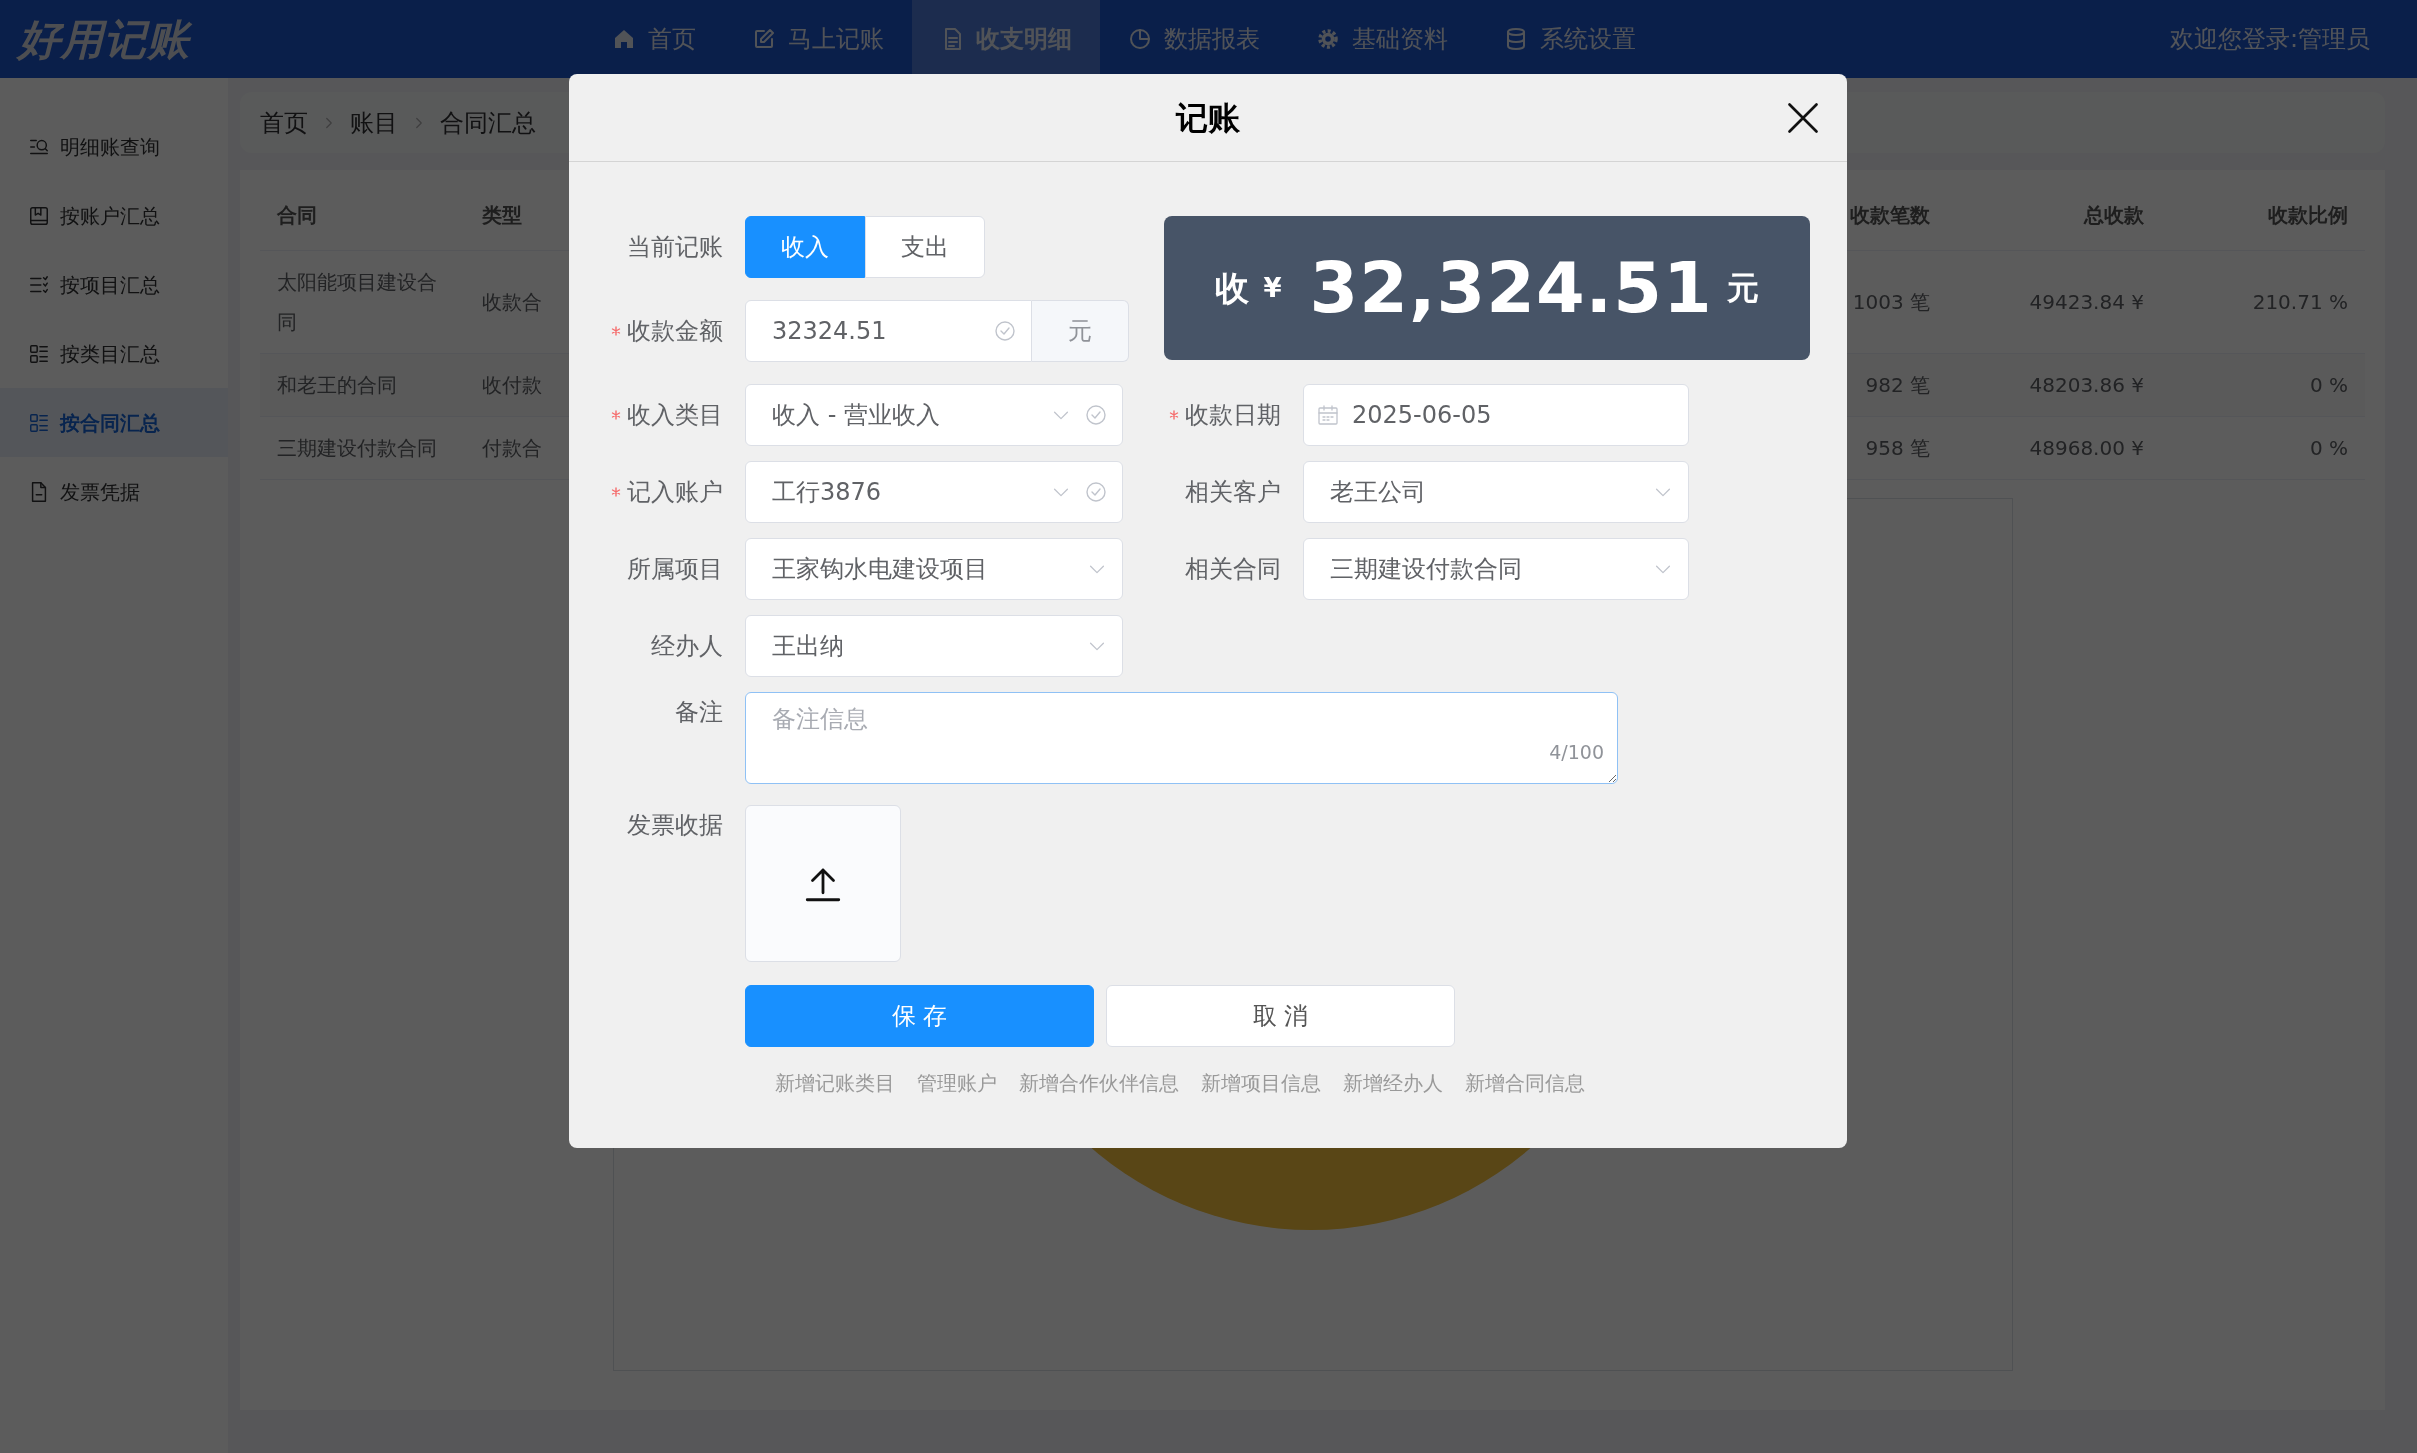  What do you see at coordinates (1328, 39) in the screenshot?
I see `settings-icon` at bounding box center [1328, 39].